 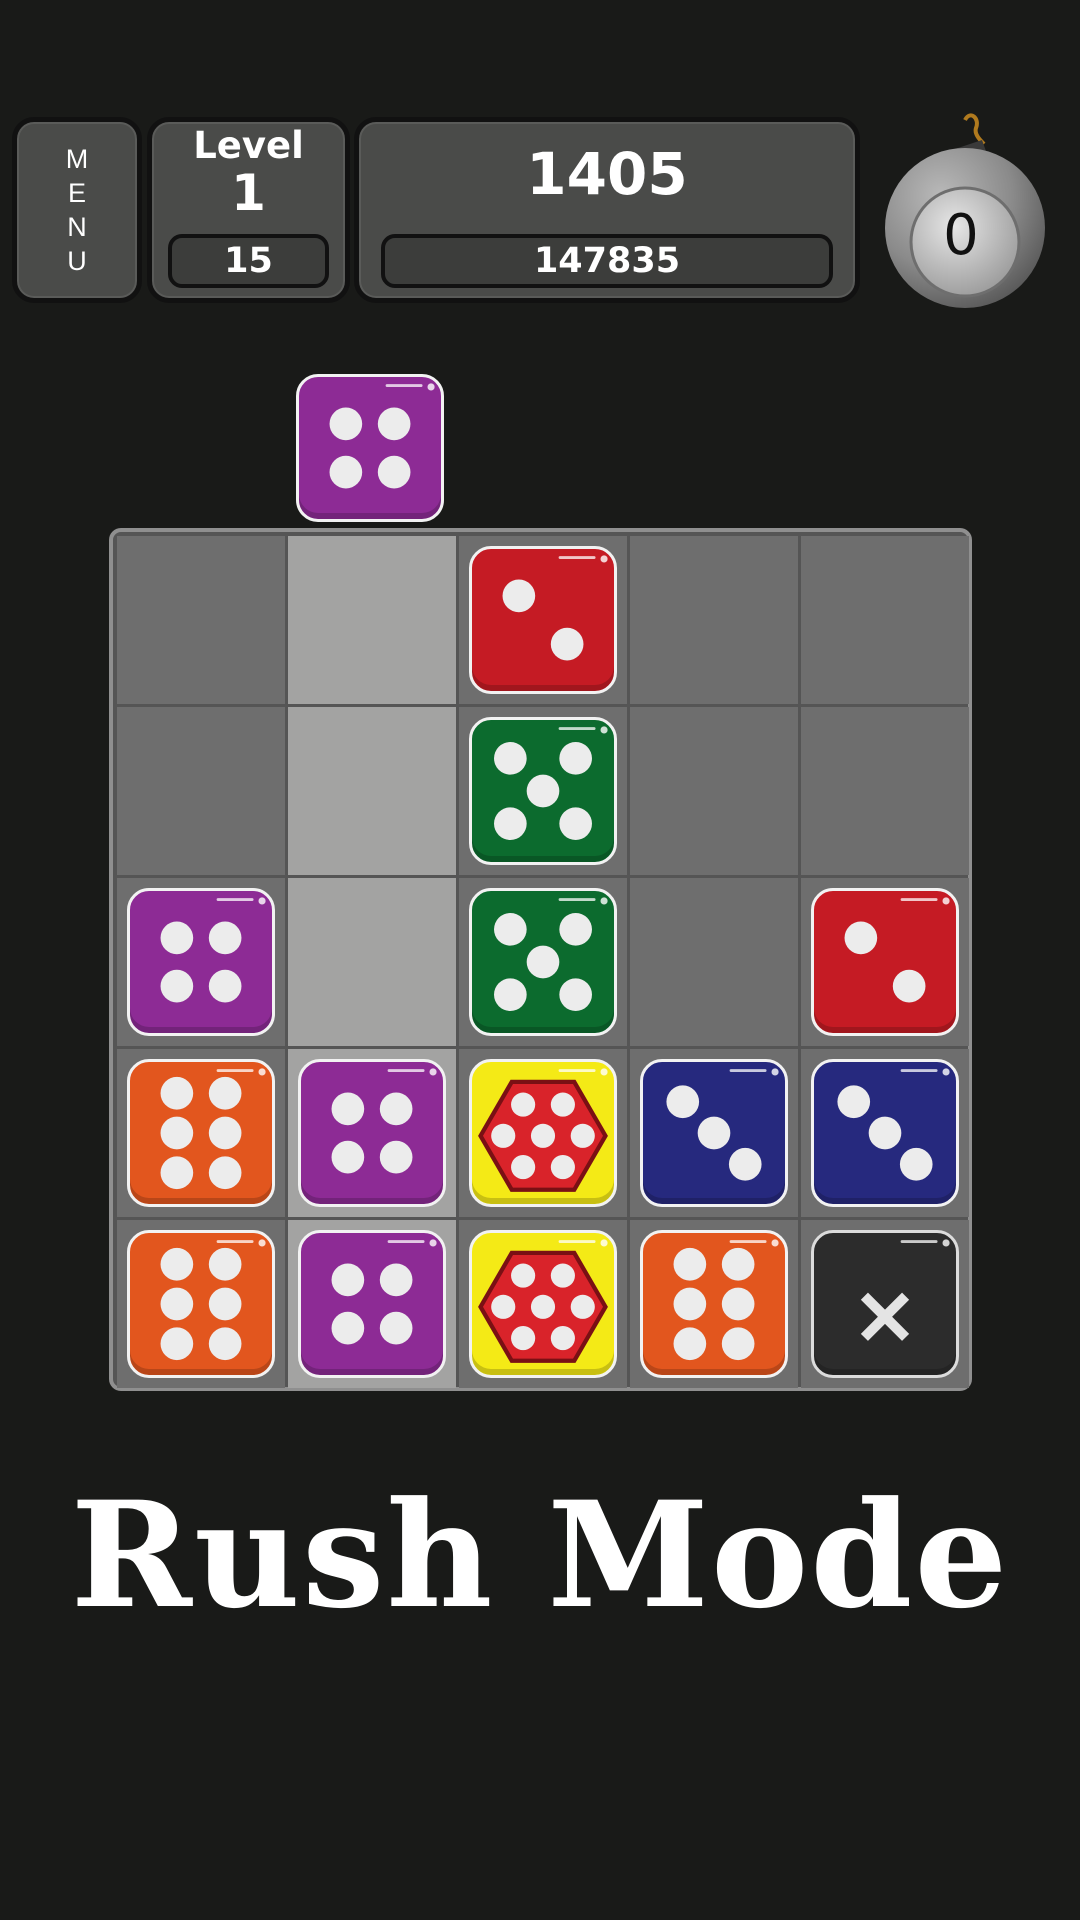 What do you see at coordinates (76, 193) in the screenshot?
I see `menu-letter: E` at bounding box center [76, 193].